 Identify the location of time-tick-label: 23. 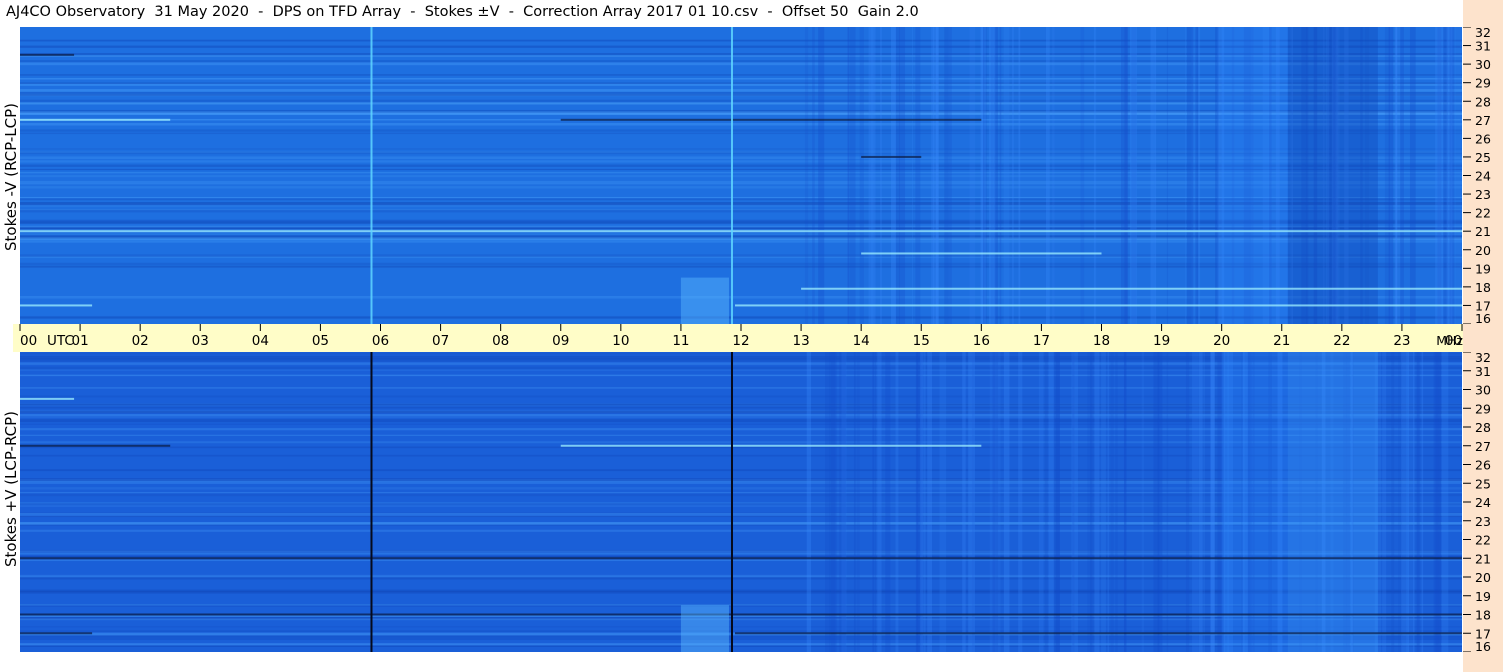
(1401, 341).